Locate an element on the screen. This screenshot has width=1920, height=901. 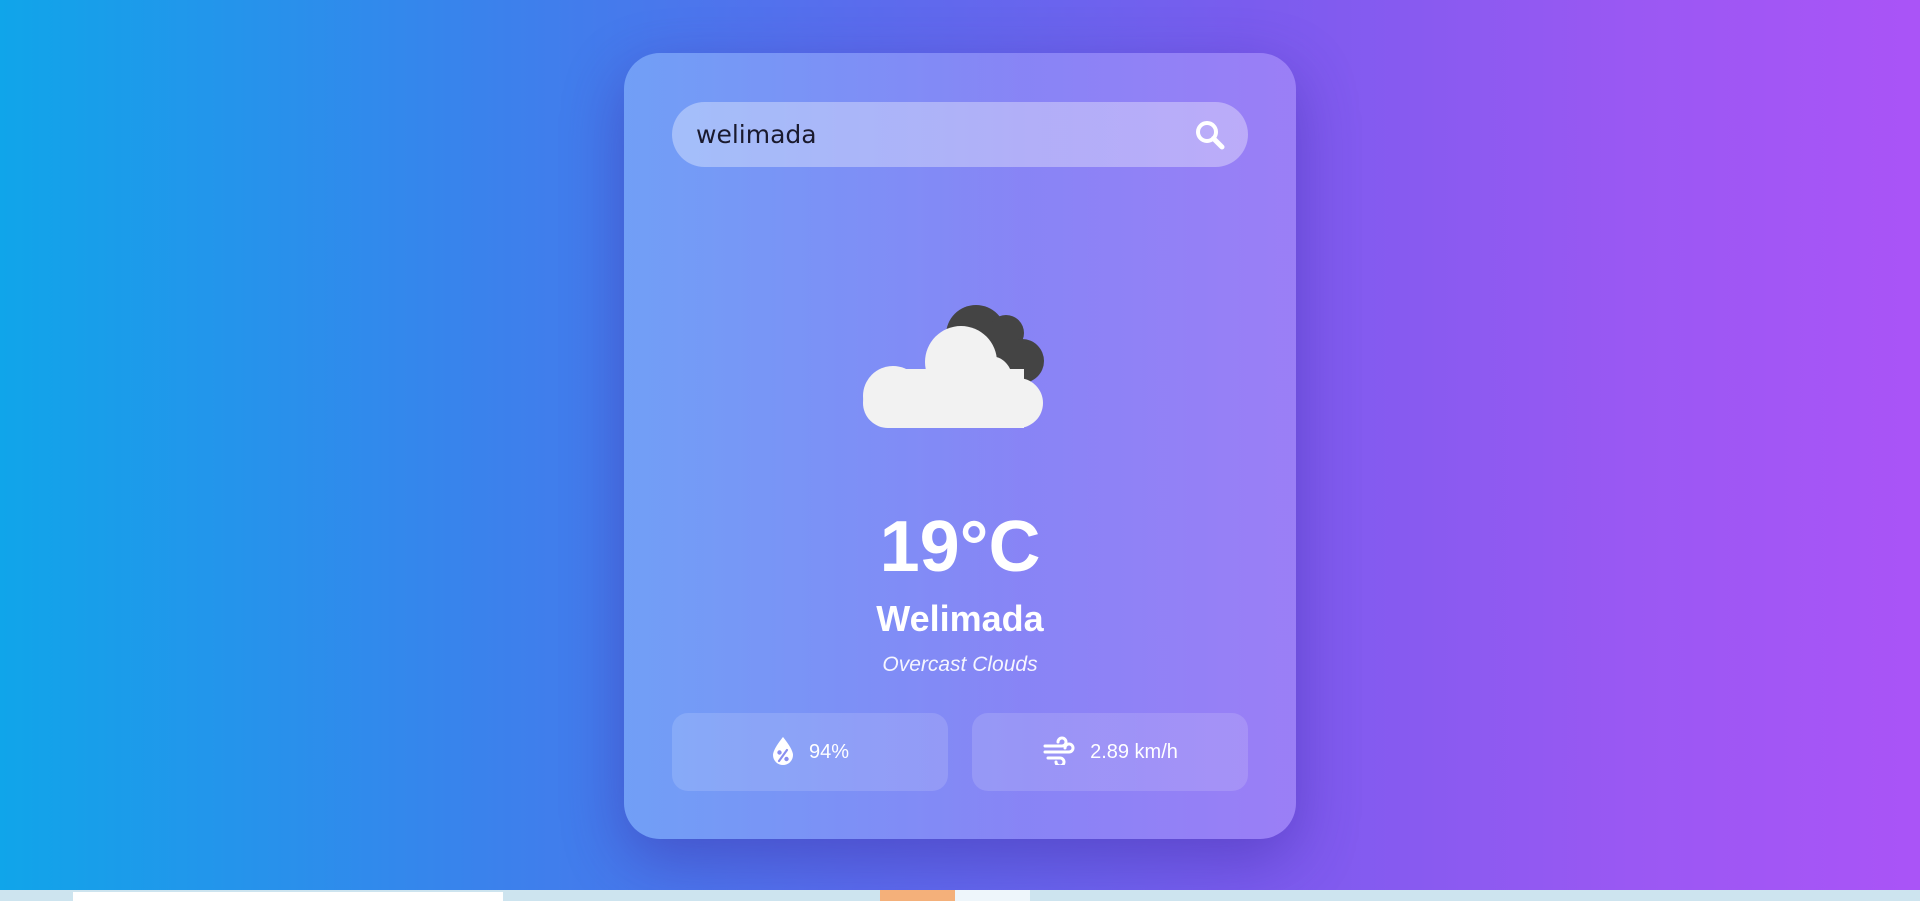
search-bar: welimada is located at coordinates (960, 134).